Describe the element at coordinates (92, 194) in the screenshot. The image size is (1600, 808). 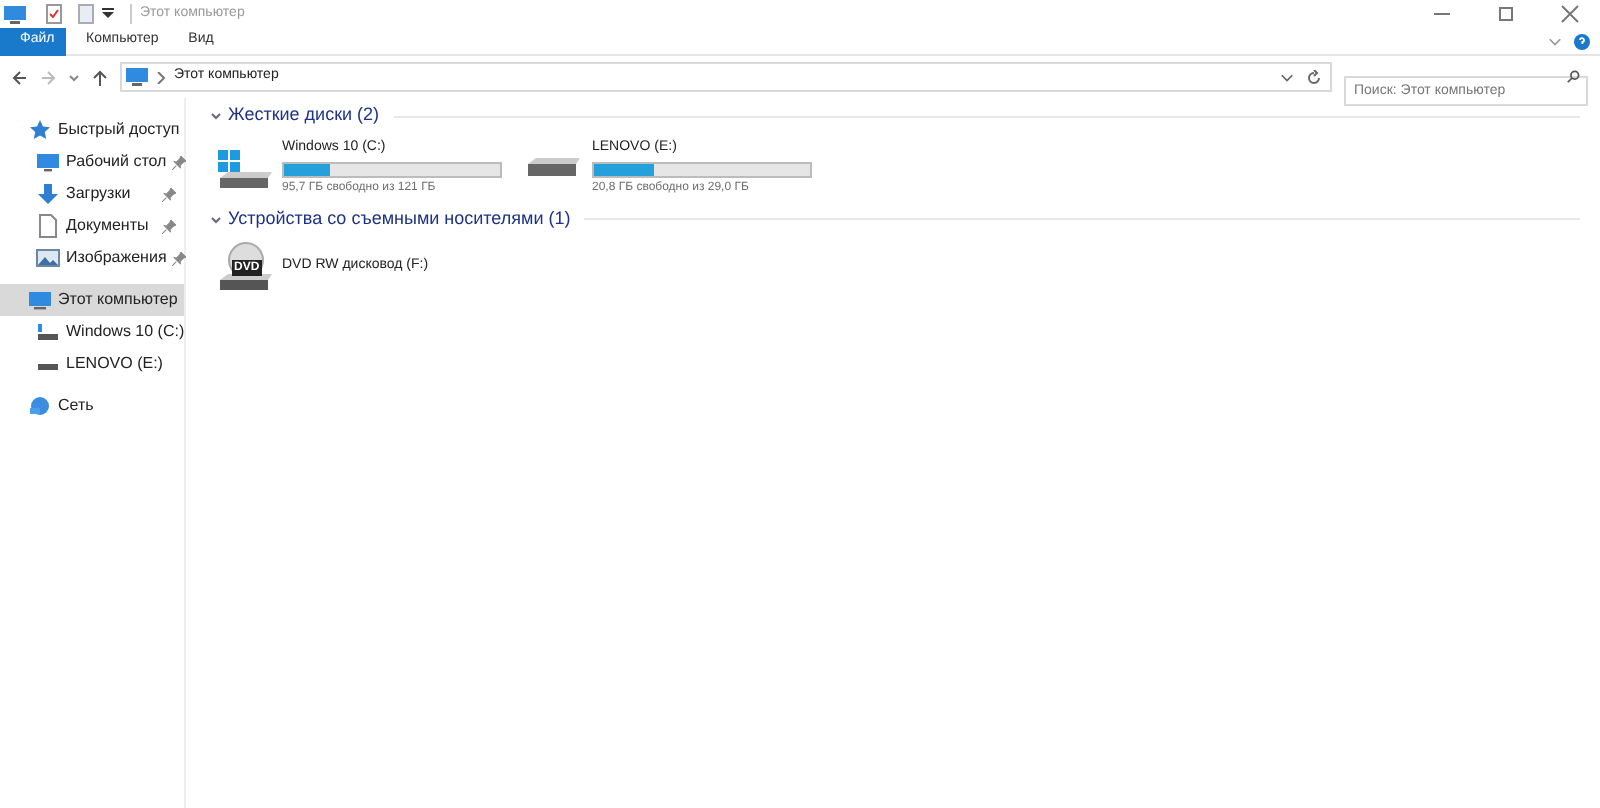
I see `sidebar-item: Загрузки` at that location.